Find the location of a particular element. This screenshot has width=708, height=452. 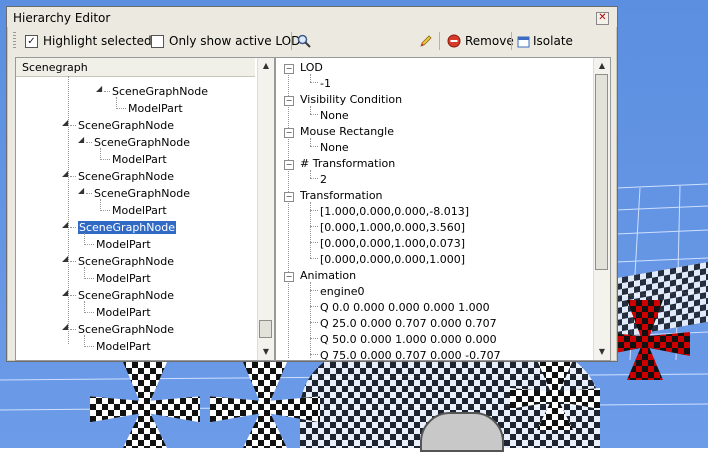

cockpit-window is located at coordinates (462, 432).